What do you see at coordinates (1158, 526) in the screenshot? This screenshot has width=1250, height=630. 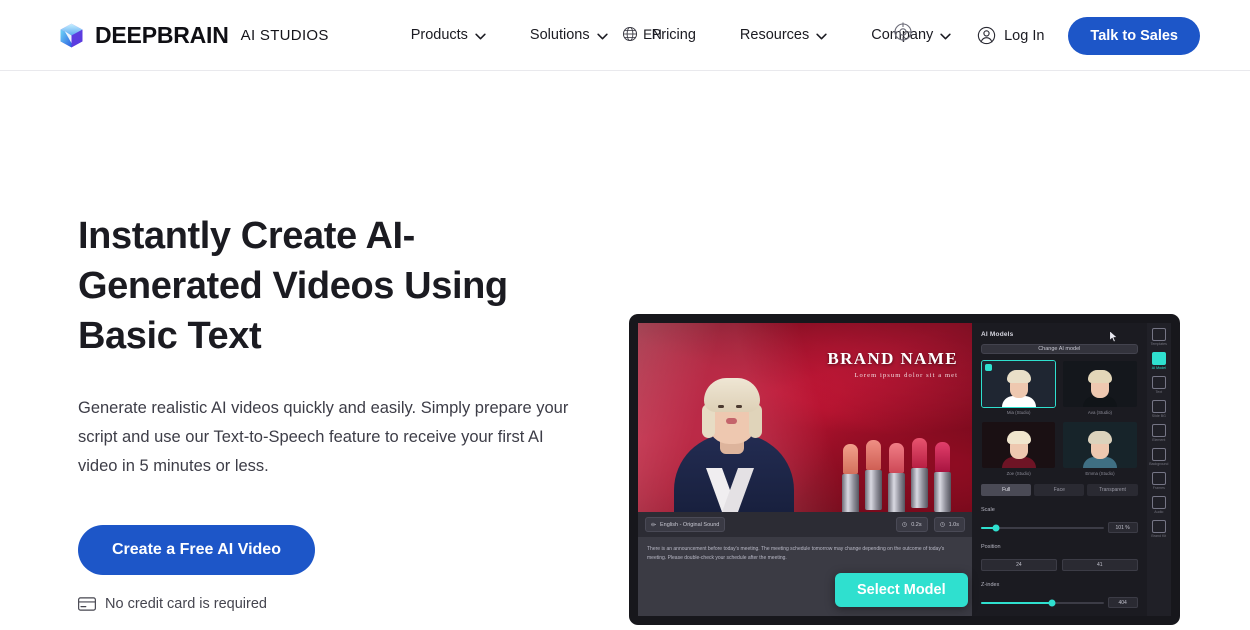 I see `brand-kit-icon` at bounding box center [1158, 526].